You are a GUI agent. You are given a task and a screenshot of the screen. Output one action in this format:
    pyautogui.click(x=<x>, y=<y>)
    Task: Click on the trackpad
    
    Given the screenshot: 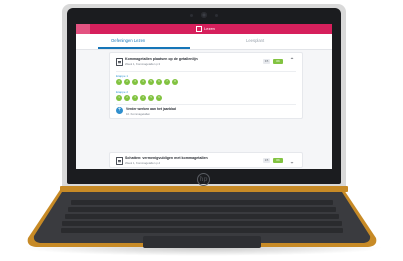 What is the action you would take?
    pyautogui.click(x=202, y=242)
    